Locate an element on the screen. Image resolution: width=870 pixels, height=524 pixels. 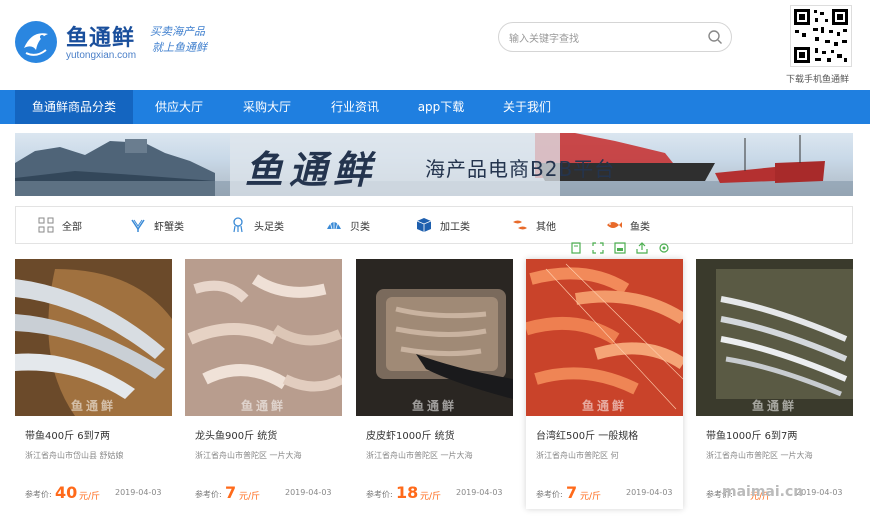
qr-code-icon is located at coordinates (821, 36).